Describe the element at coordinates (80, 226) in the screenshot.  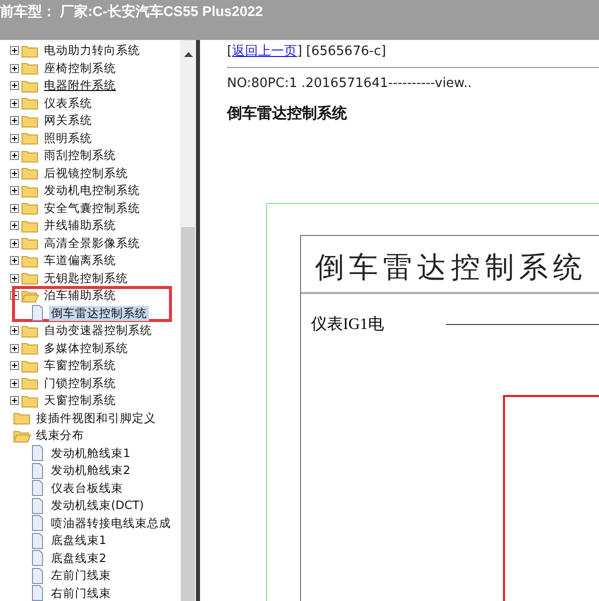
I see `tree-item: 并线辅助系统` at that location.